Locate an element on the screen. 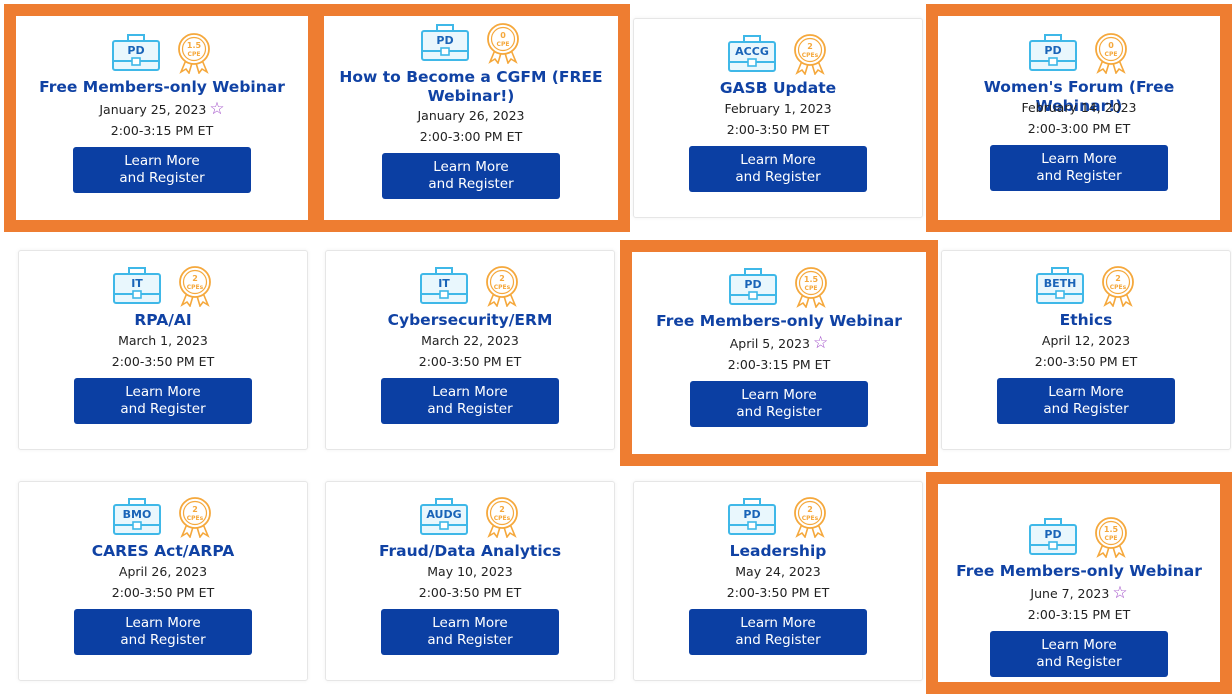 This screenshot has height=696, width=1232. event-title: GASB Update is located at coordinates (778, 88).